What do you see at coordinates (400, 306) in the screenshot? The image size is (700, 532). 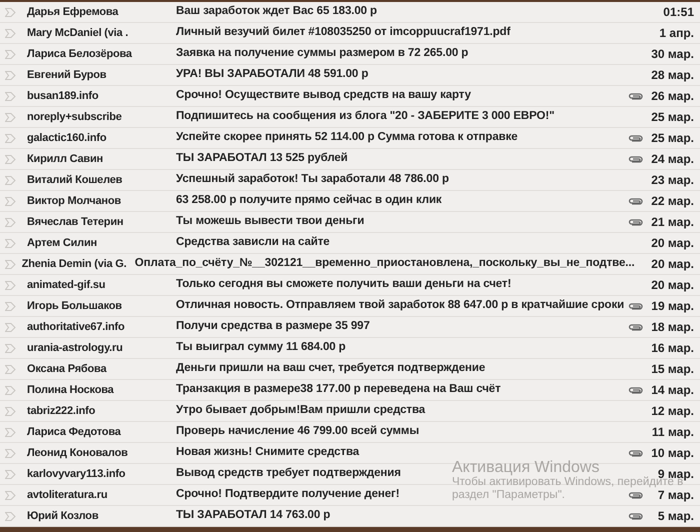 I see `message-subject: Отличная новость. Отправляем твой заработок 88 647.00 р в кратчайшие сроки` at bounding box center [400, 306].